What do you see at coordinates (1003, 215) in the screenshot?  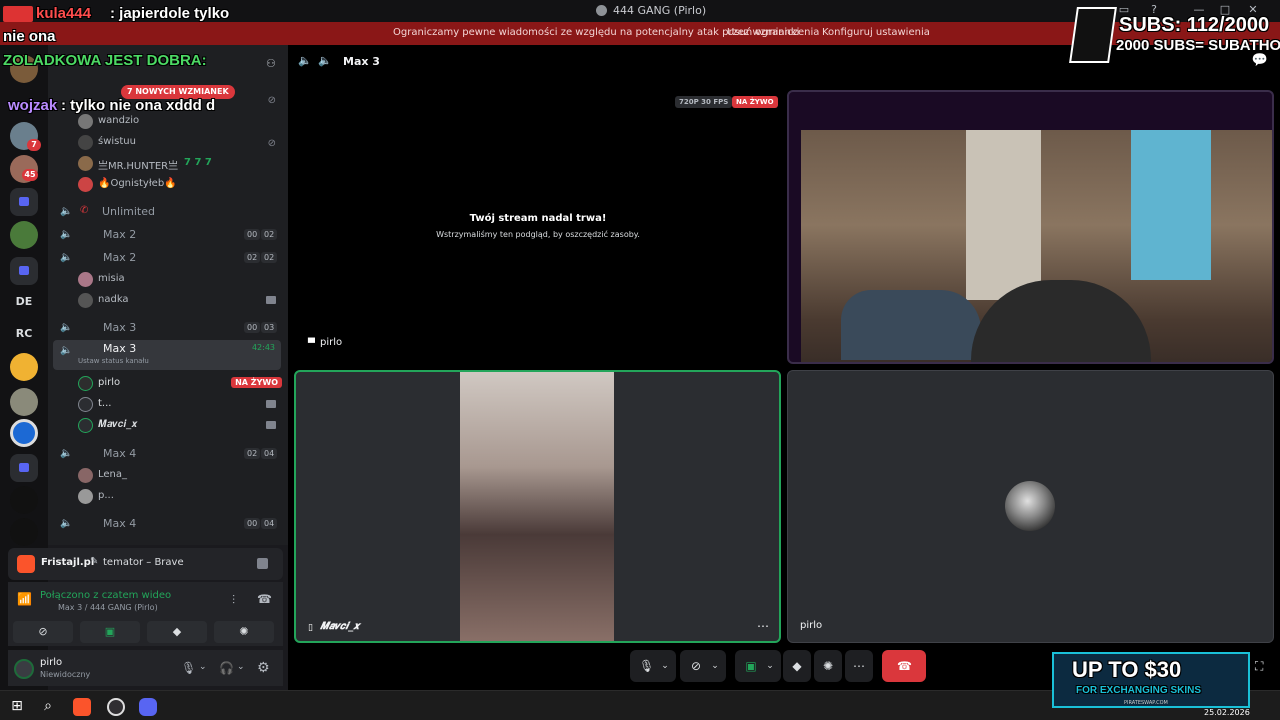 I see `door-shape` at bounding box center [1003, 215].